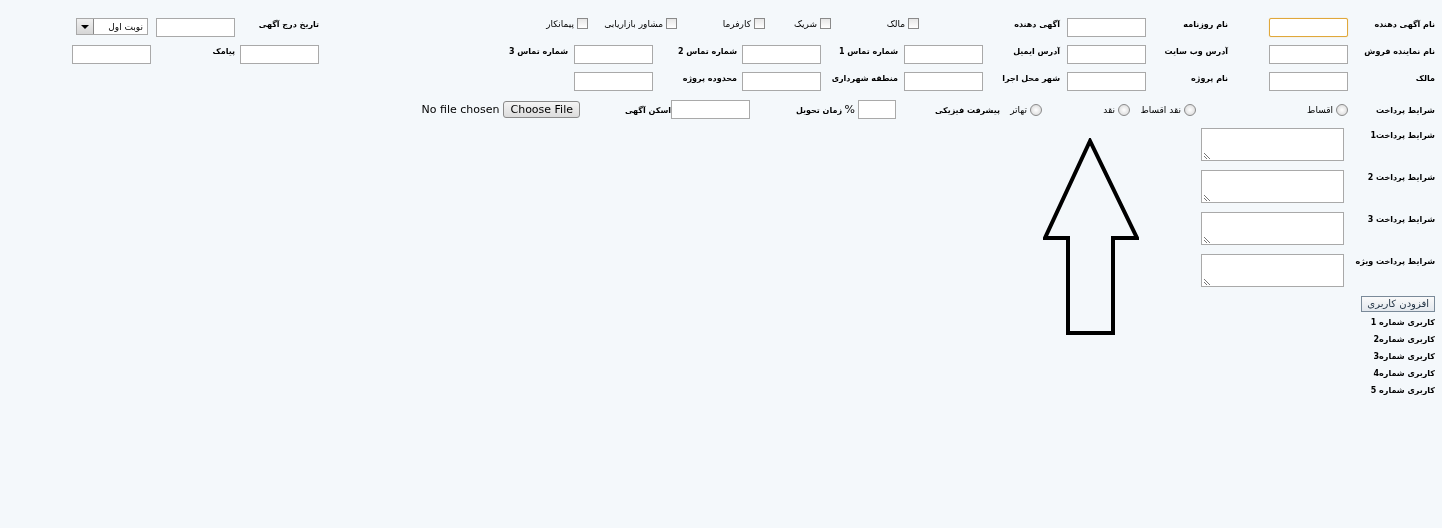 The image size is (1442, 528). Describe the element at coordinates (1168, 109) in the screenshot. I see `radio-option: نقد اقساط` at that location.